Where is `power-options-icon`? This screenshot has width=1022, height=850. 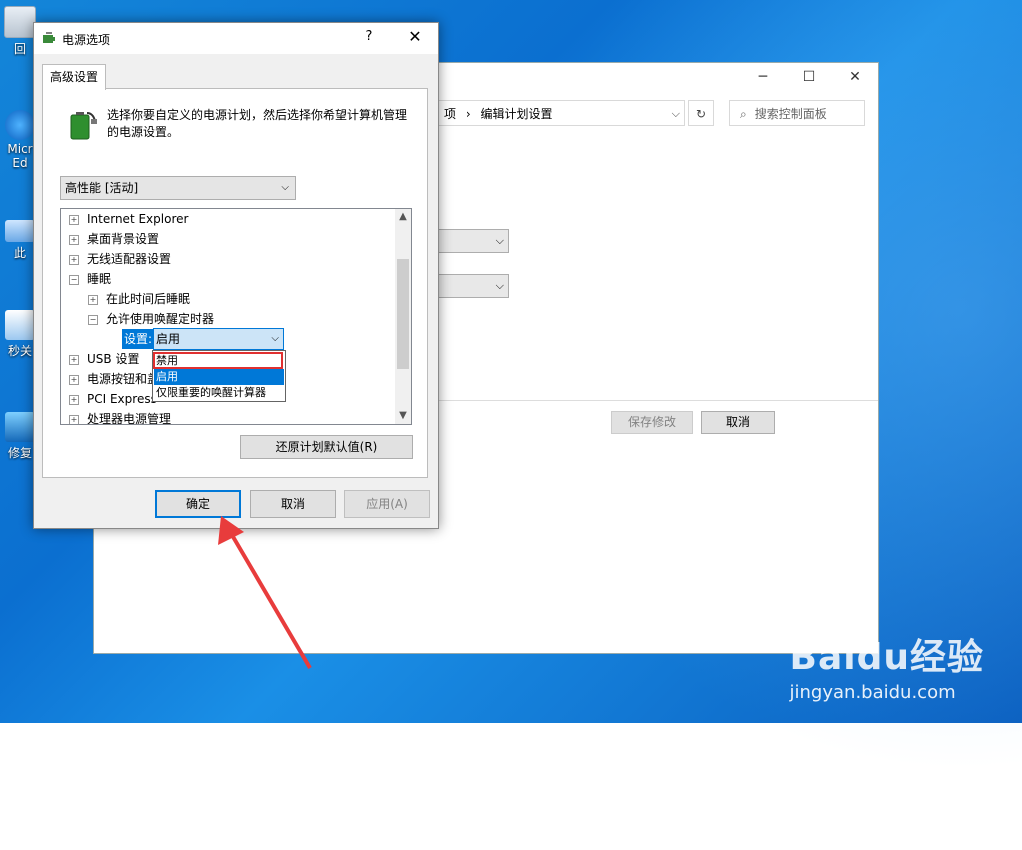 power-options-icon is located at coordinates (49, 37).